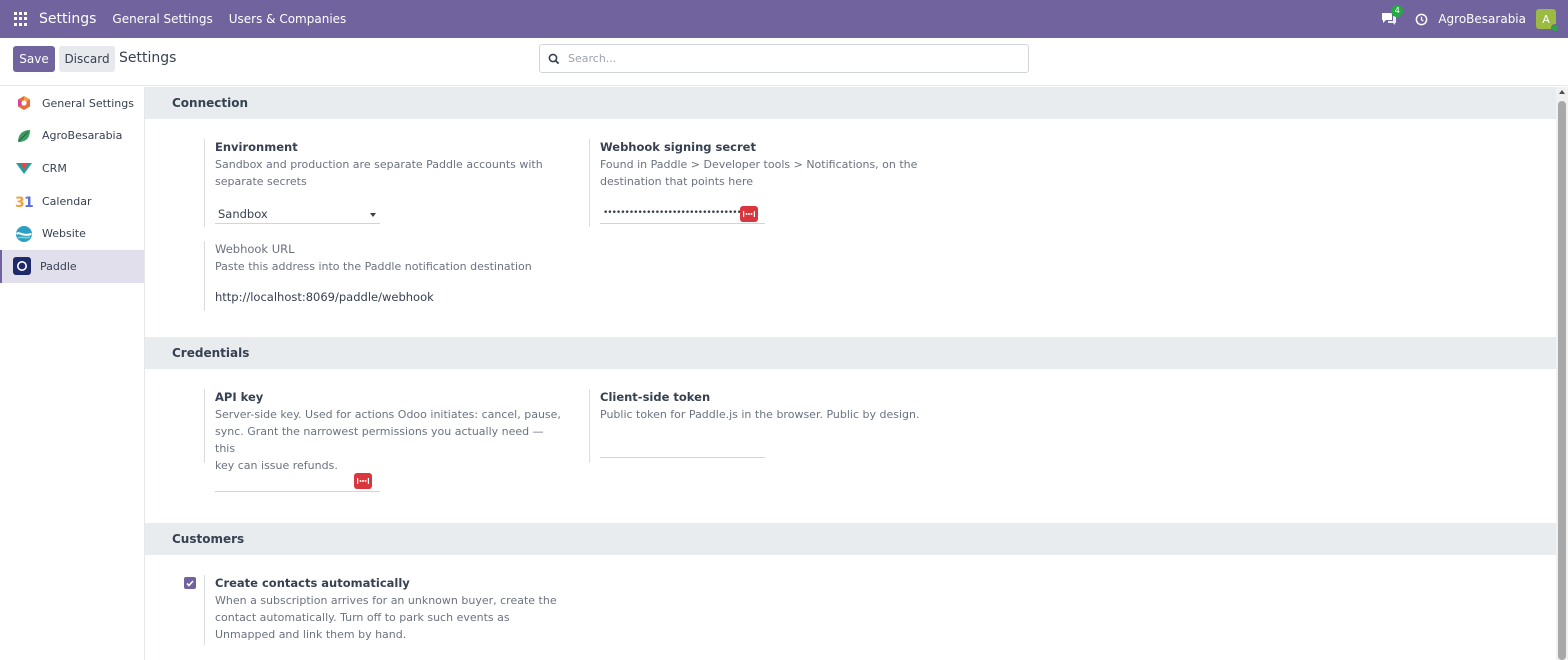 This screenshot has width=1568, height=660. I want to click on sidebar-item-crm: CRM, so click(72, 168).